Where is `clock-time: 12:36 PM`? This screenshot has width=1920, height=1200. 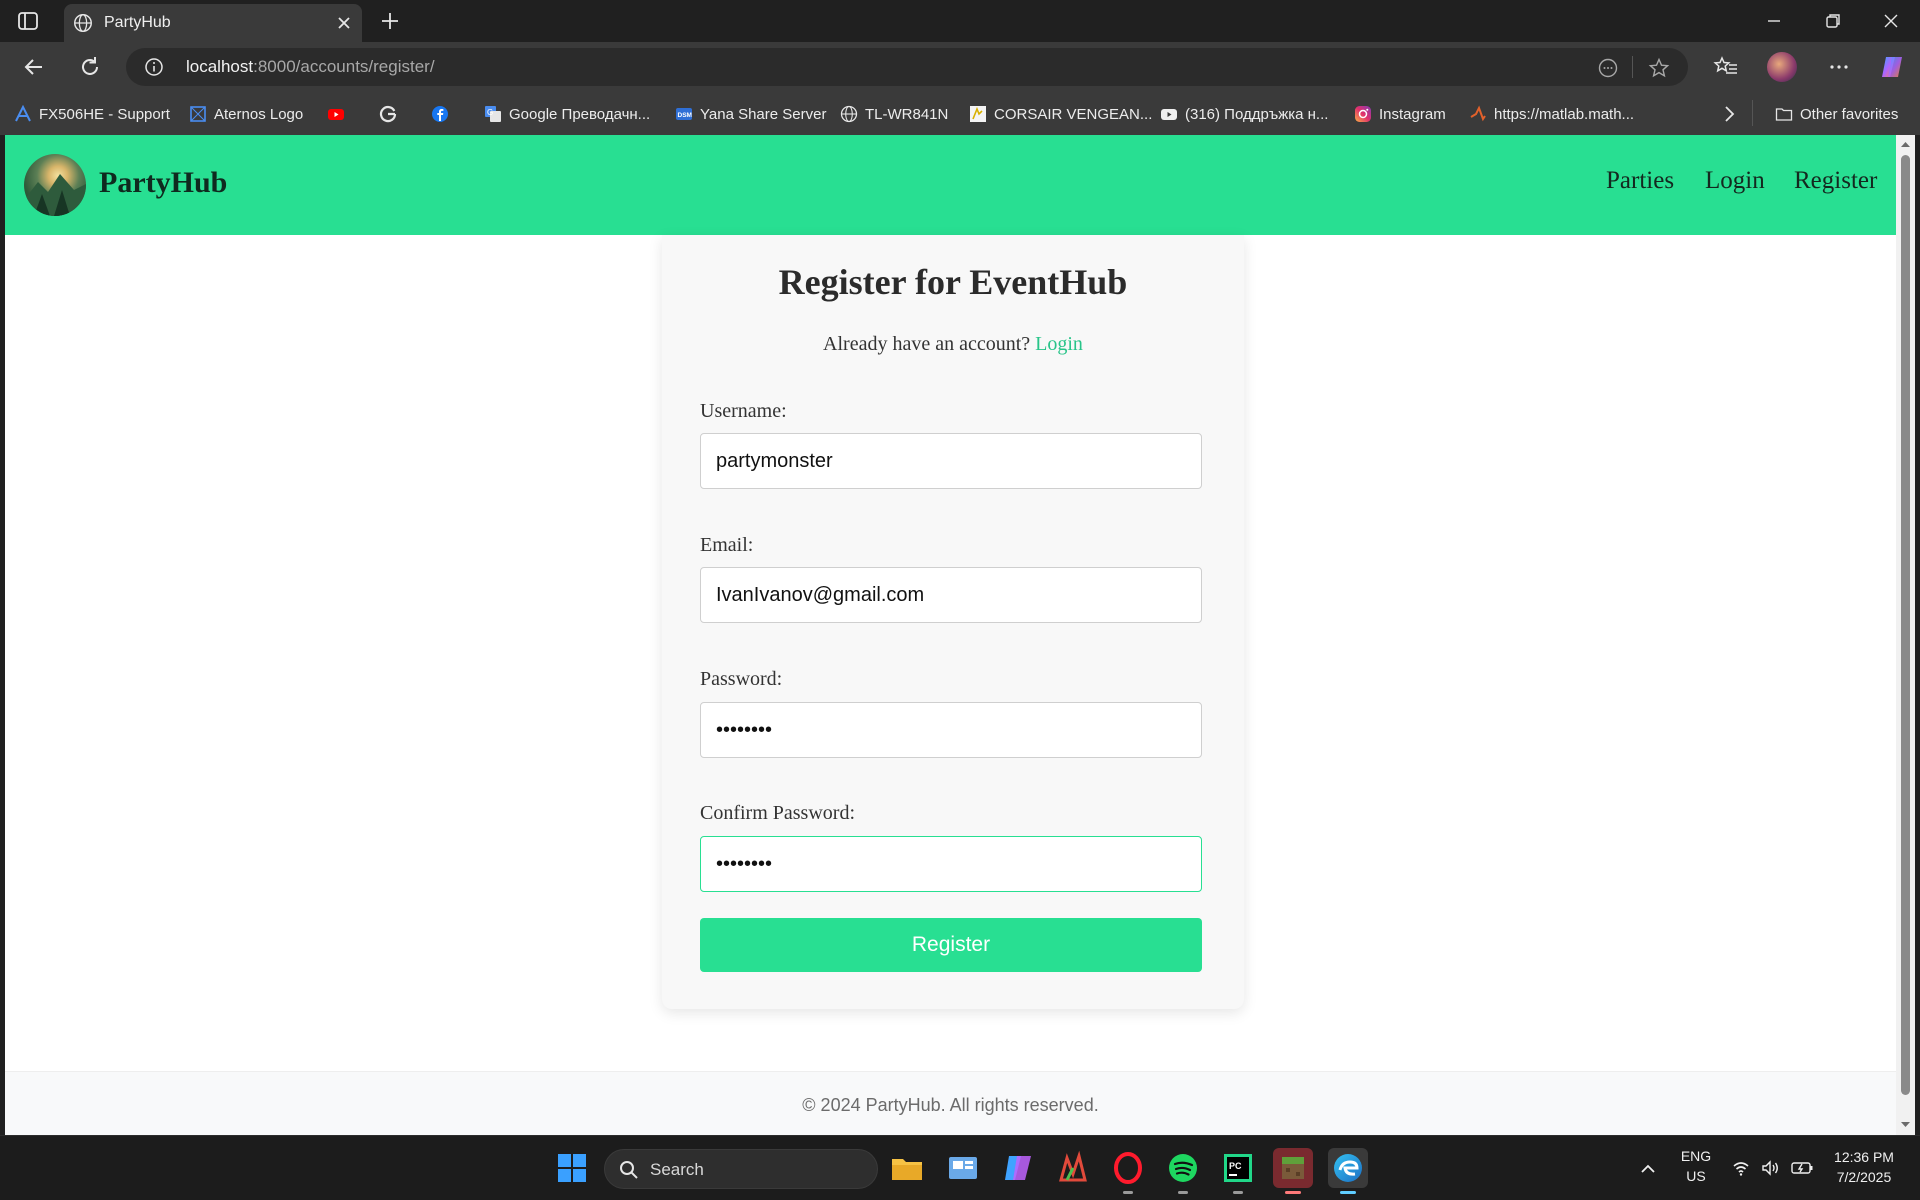 clock-time: 12:36 PM is located at coordinates (1864, 1157).